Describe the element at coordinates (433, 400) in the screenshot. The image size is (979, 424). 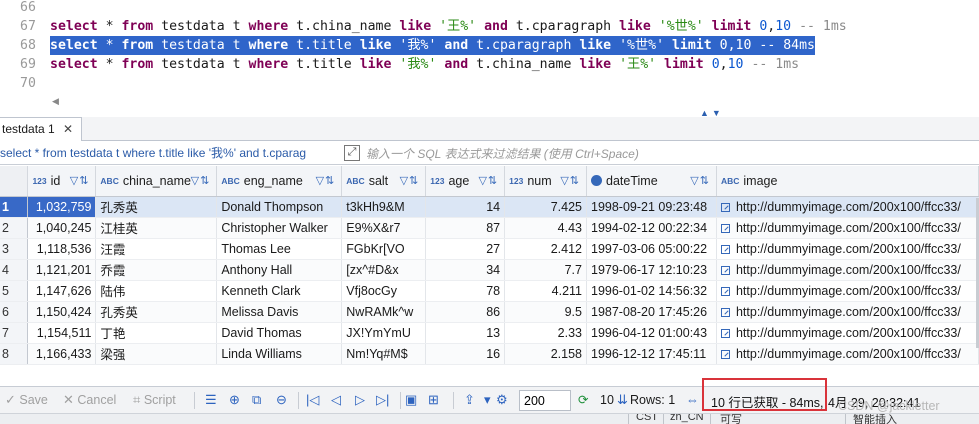
I see `grid-view-icon: ⊞` at that location.